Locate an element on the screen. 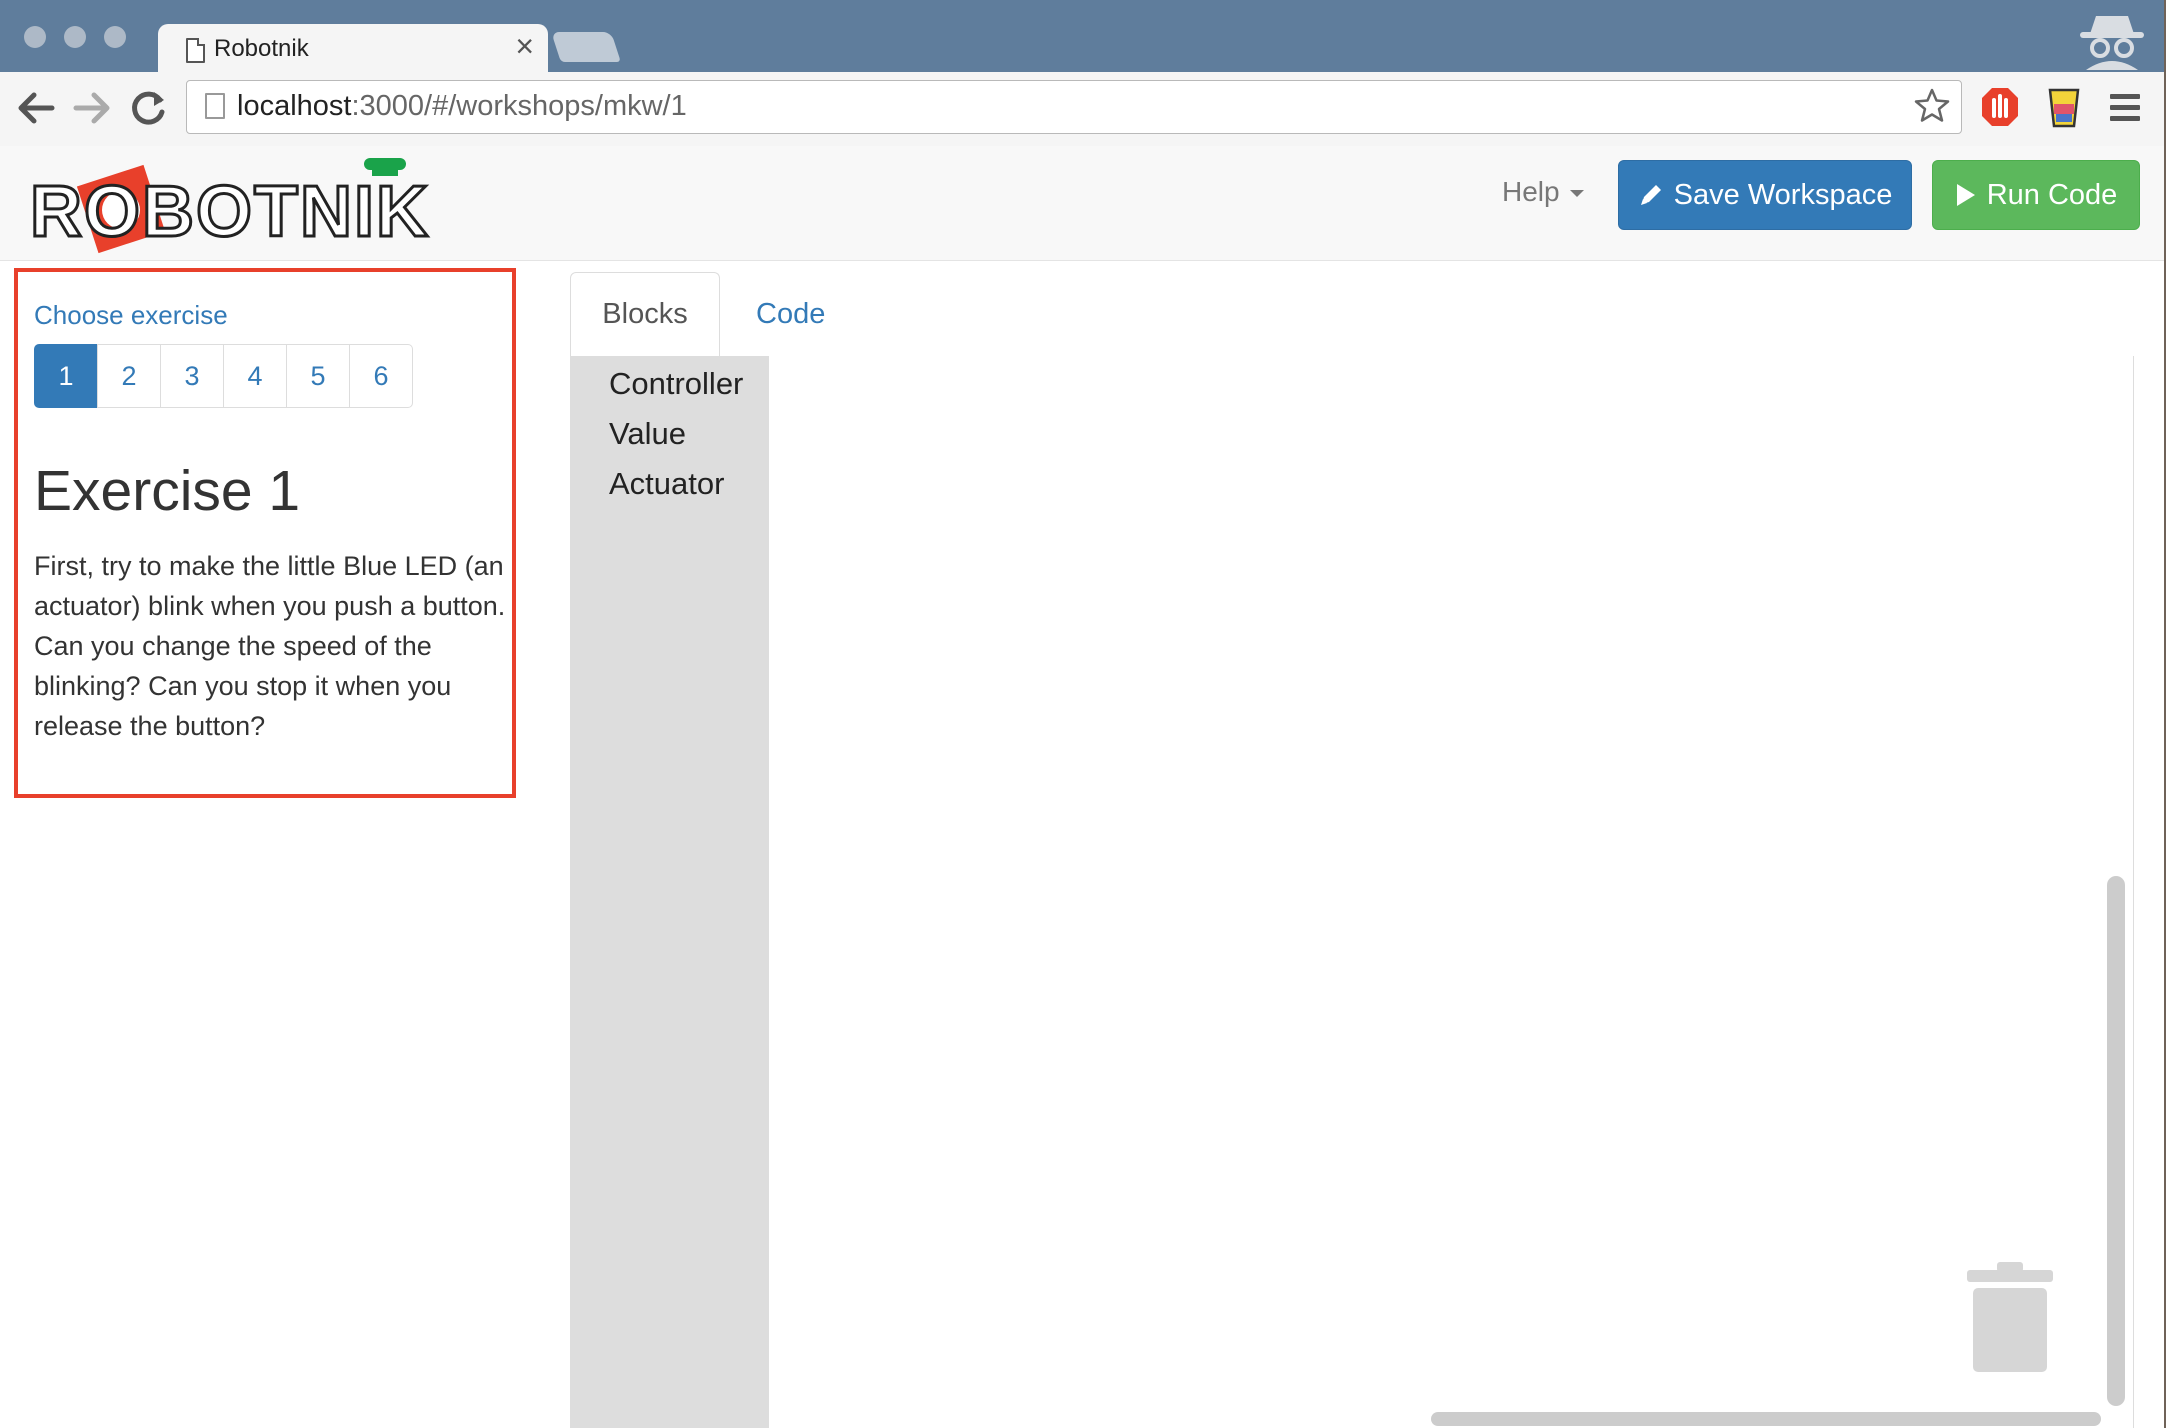 The image size is (2166, 1428). tab-close-icon: × is located at coordinates (524, 46).